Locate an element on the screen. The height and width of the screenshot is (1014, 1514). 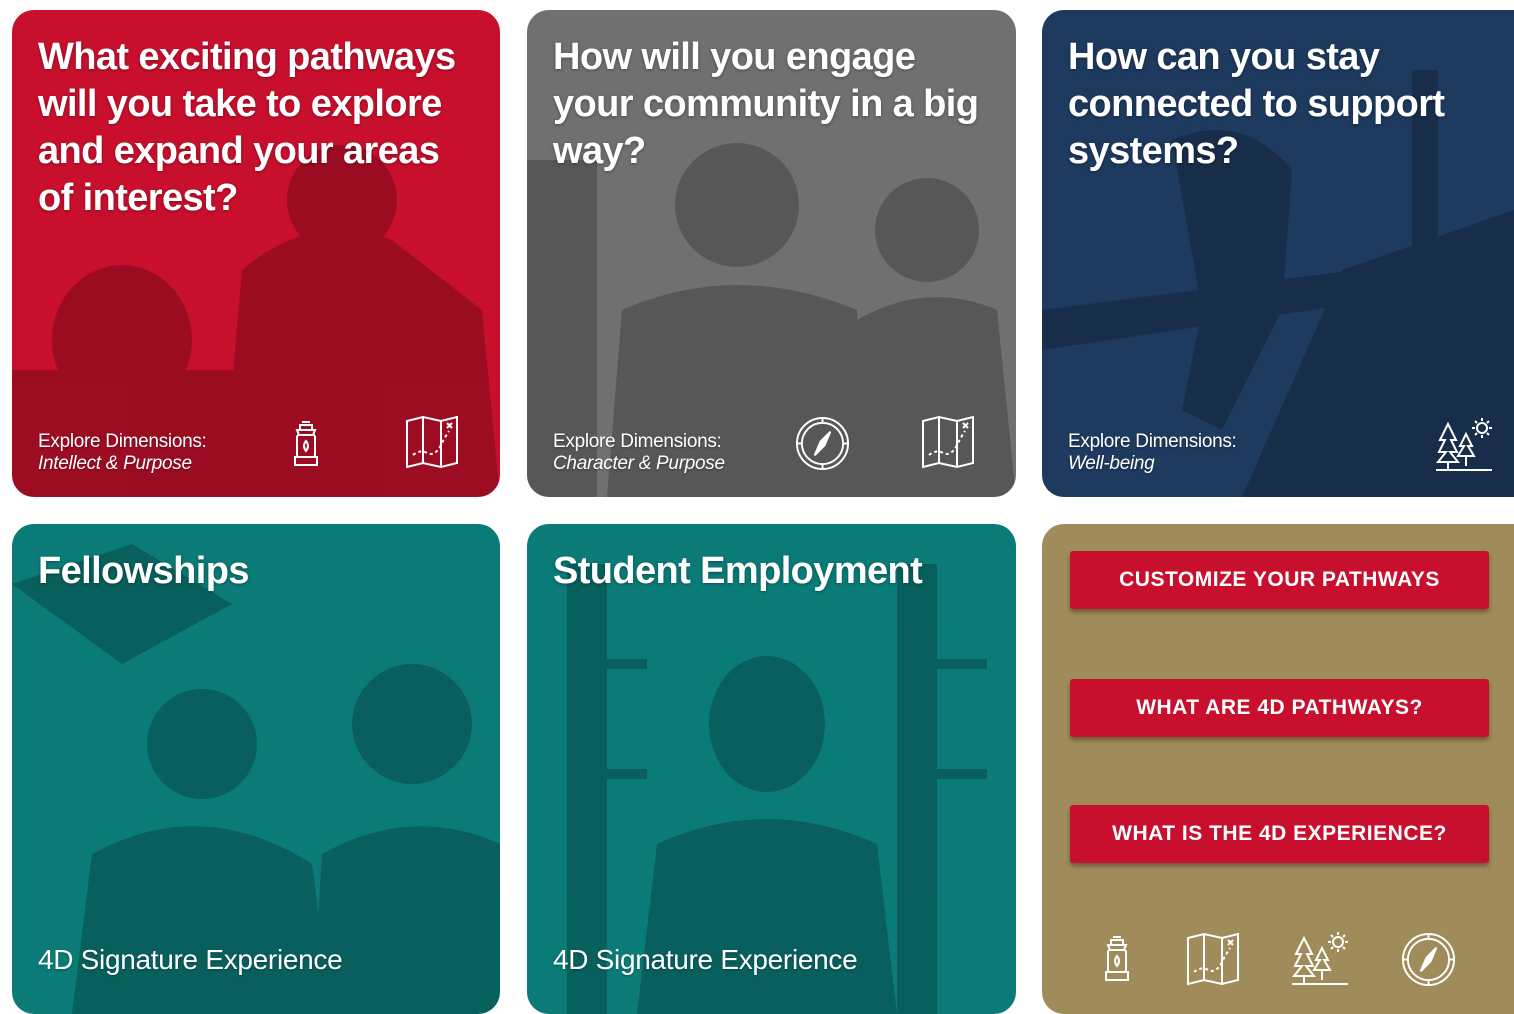
card-title: Fellowships is located at coordinates (143, 571).